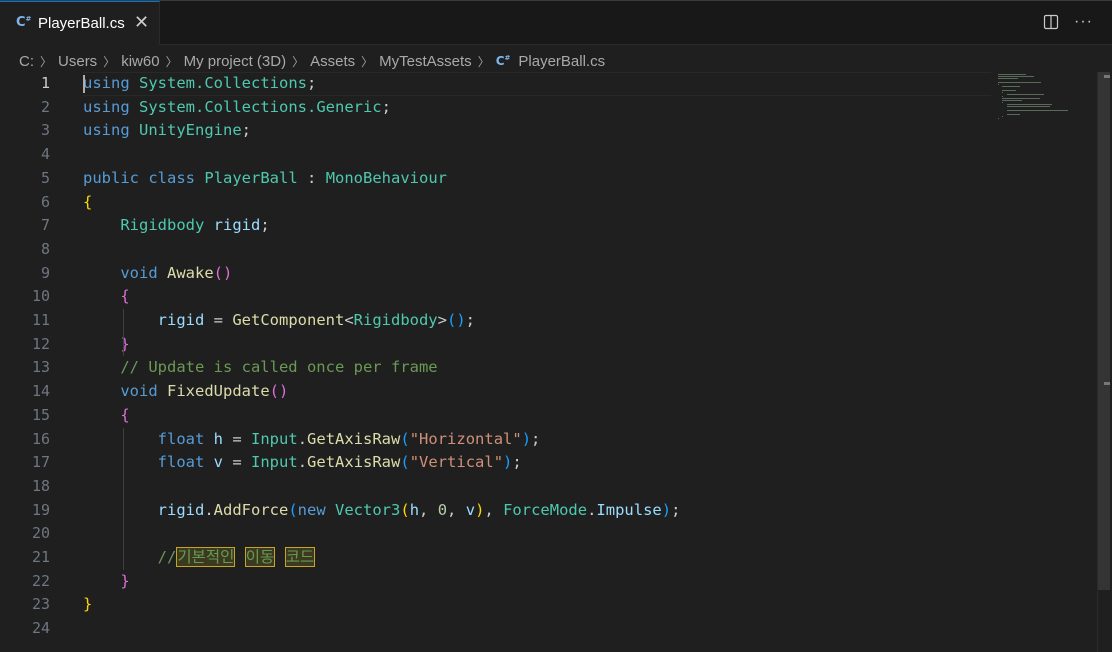 This screenshot has height=652, width=1112. I want to click on minimap, so click(1041, 102).